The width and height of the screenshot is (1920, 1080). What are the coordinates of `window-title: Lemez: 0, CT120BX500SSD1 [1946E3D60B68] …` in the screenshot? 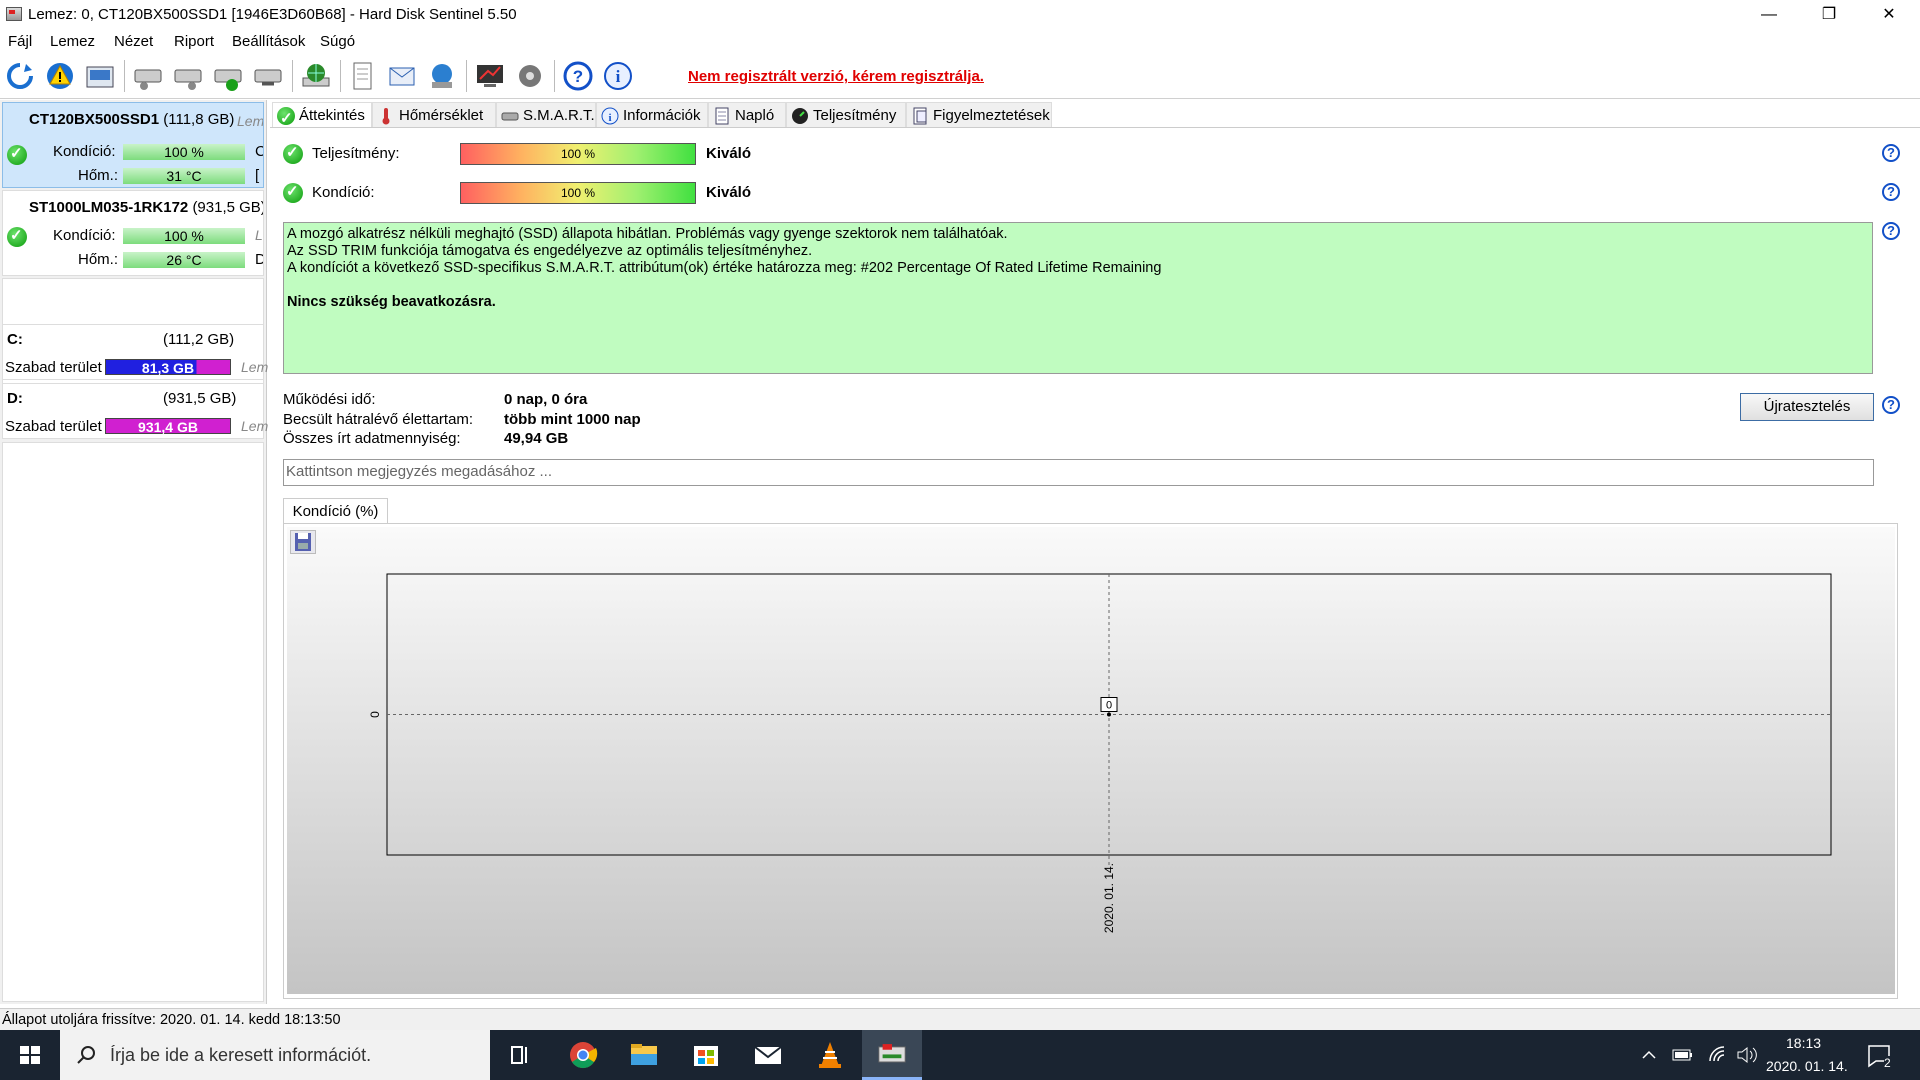 It's located at (272, 14).